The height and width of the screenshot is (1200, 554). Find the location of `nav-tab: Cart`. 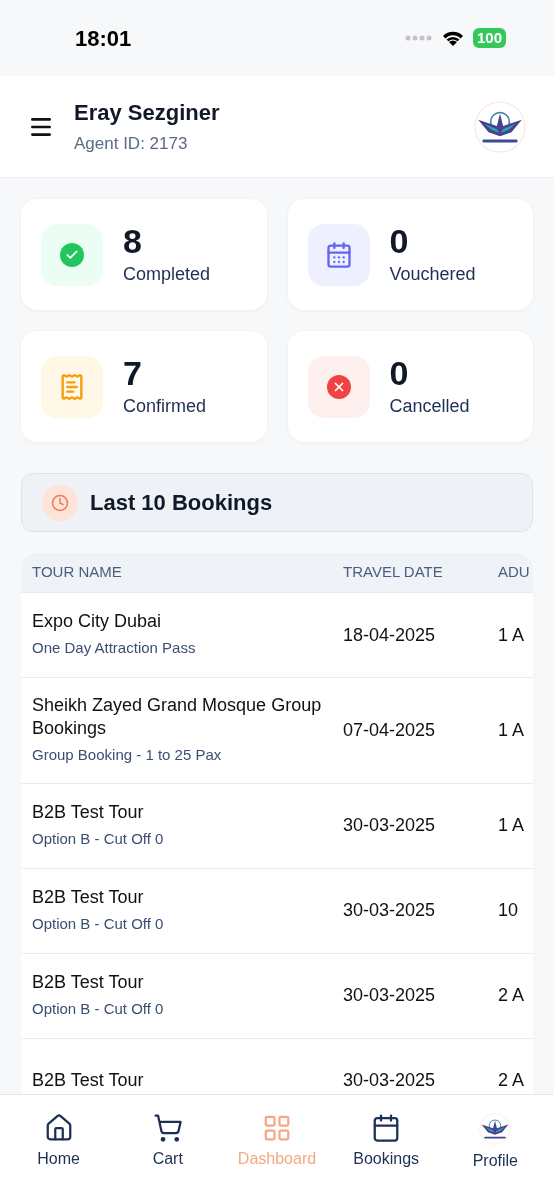

nav-tab: Cart is located at coordinates (167, 1145).